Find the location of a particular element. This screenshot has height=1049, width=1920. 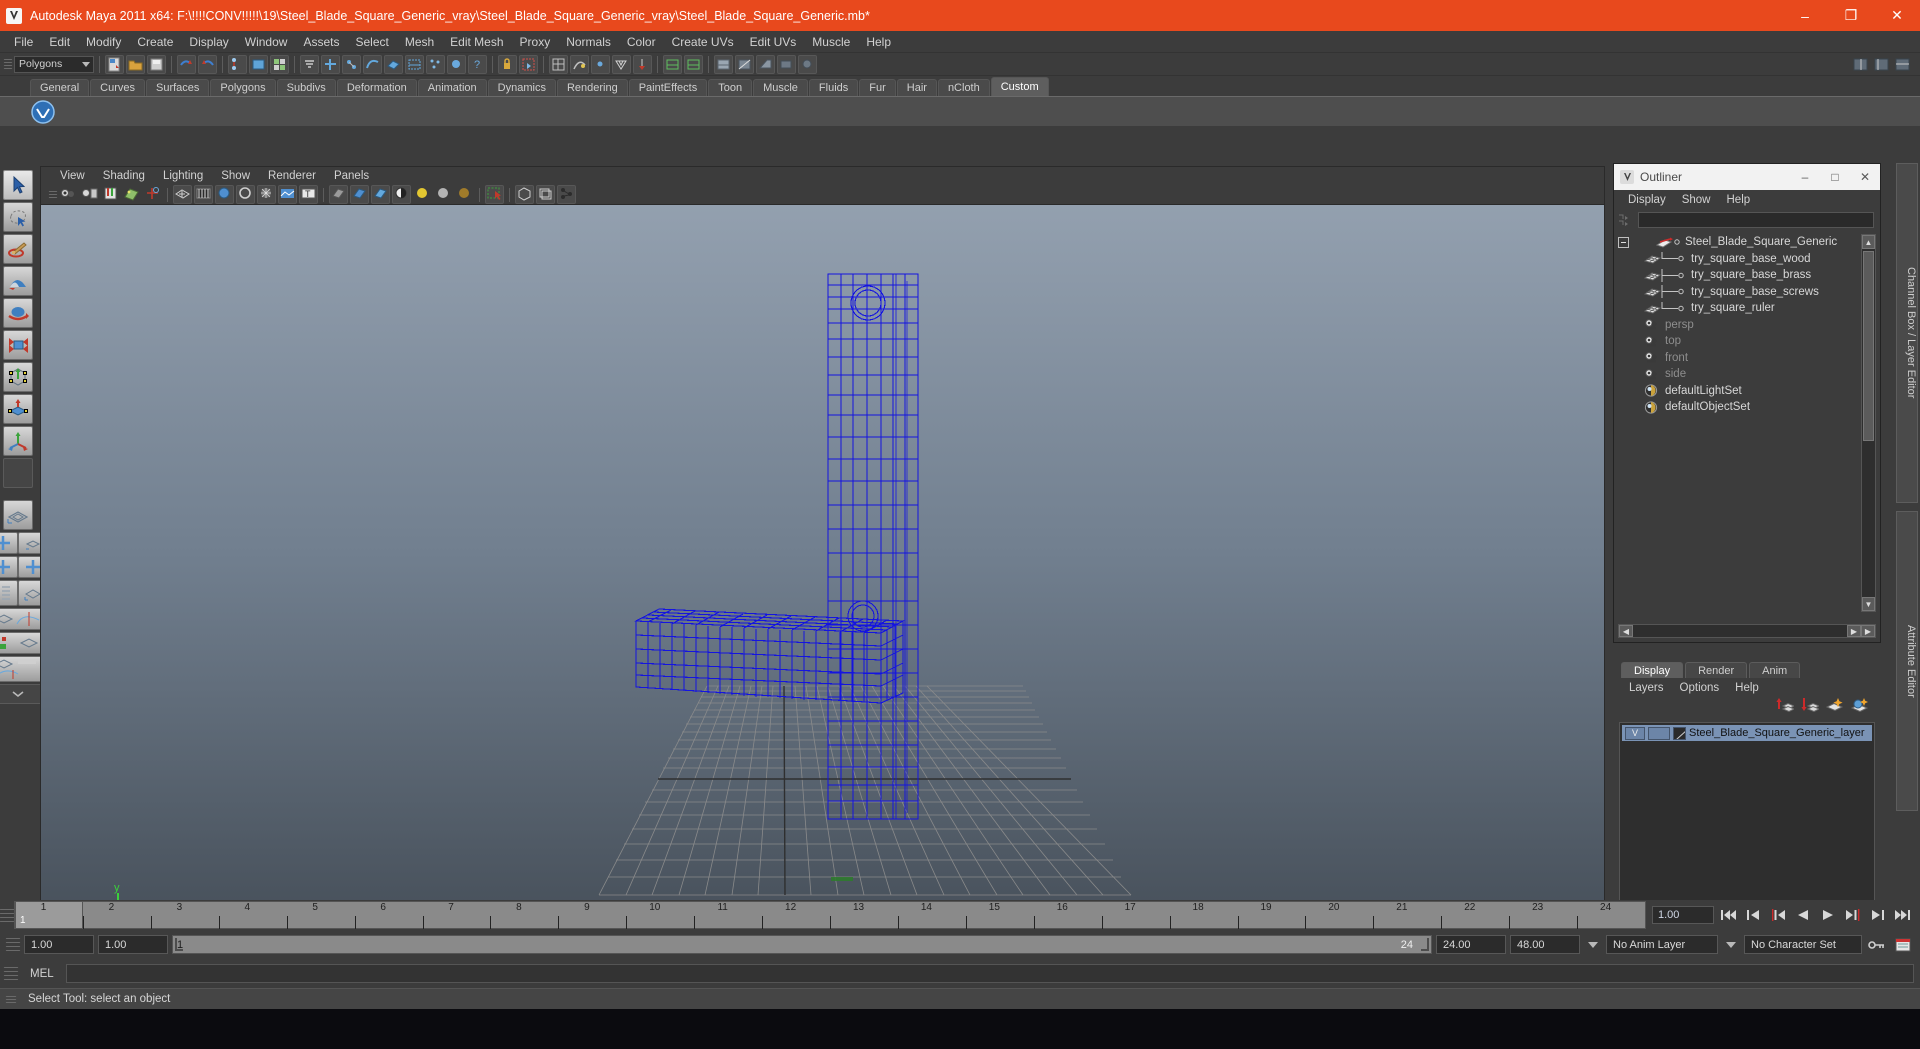

two-pane-layout-button is located at coordinates (9, 567).